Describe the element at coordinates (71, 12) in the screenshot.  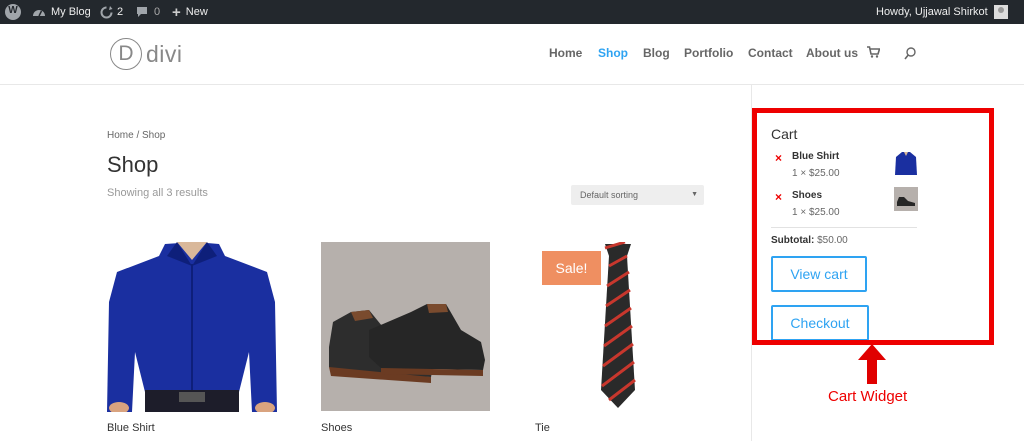
I see `site-name-label: My Blog` at that location.